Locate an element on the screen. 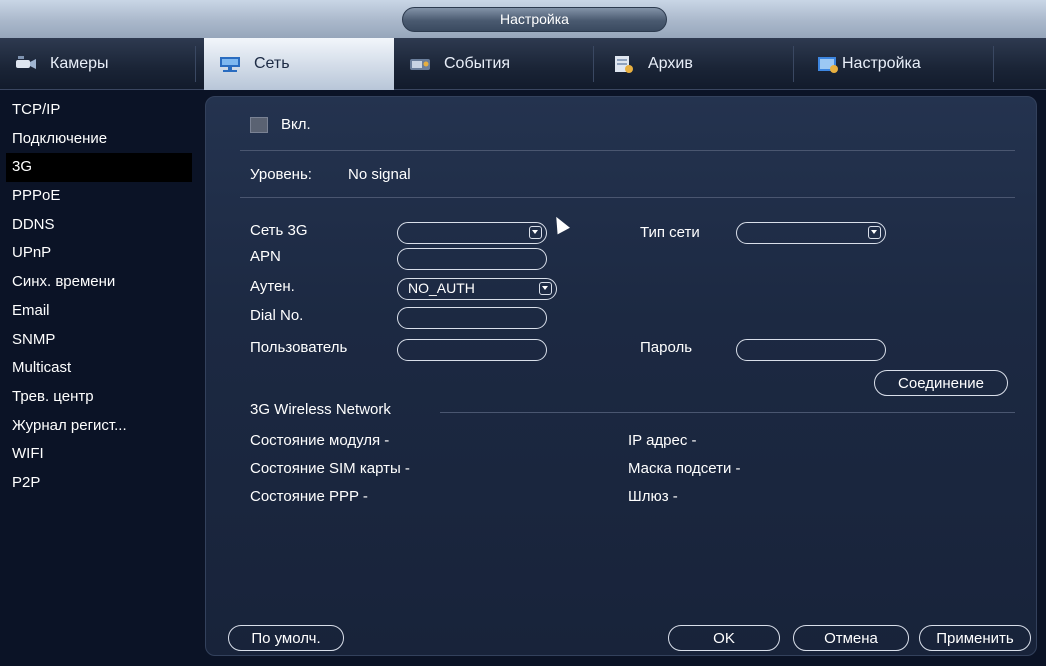 Image resolution: width=1056 pixels, height=666 pixels. tab-cameras: Камеры is located at coordinates (98, 64).